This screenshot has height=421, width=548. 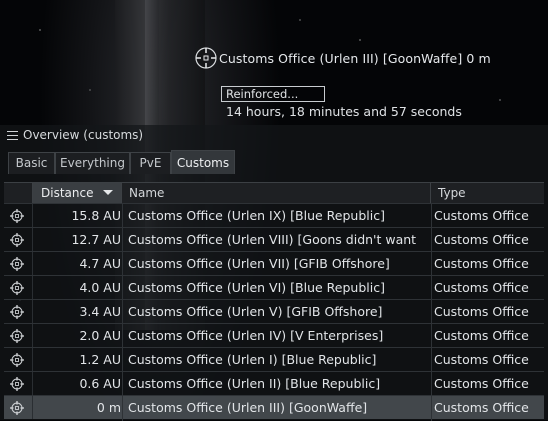 I want to click on overview-header: Overview (customs), so click(x=274, y=135).